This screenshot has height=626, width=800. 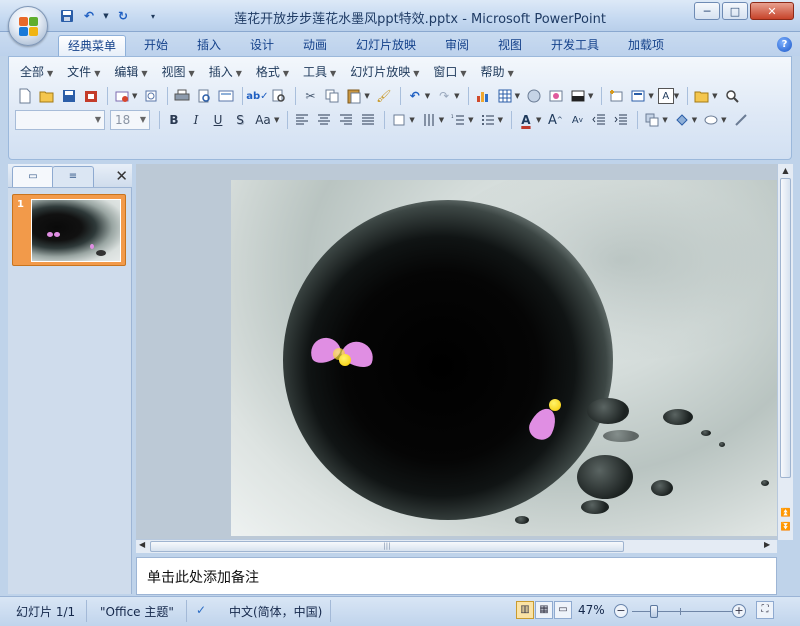 I want to click on font-size-combo: 18 ▼, so click(x=130, y=120).